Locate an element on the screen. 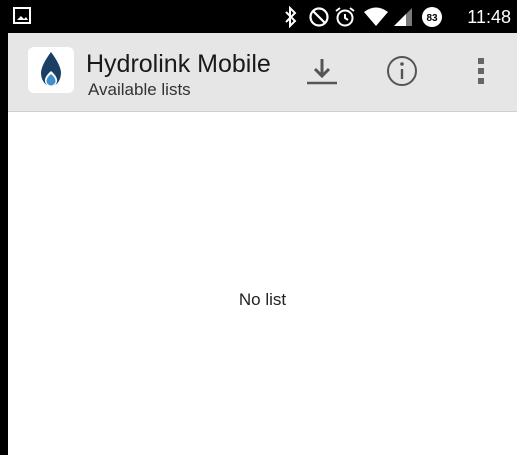  download-button is located at coordinates (322, 71).